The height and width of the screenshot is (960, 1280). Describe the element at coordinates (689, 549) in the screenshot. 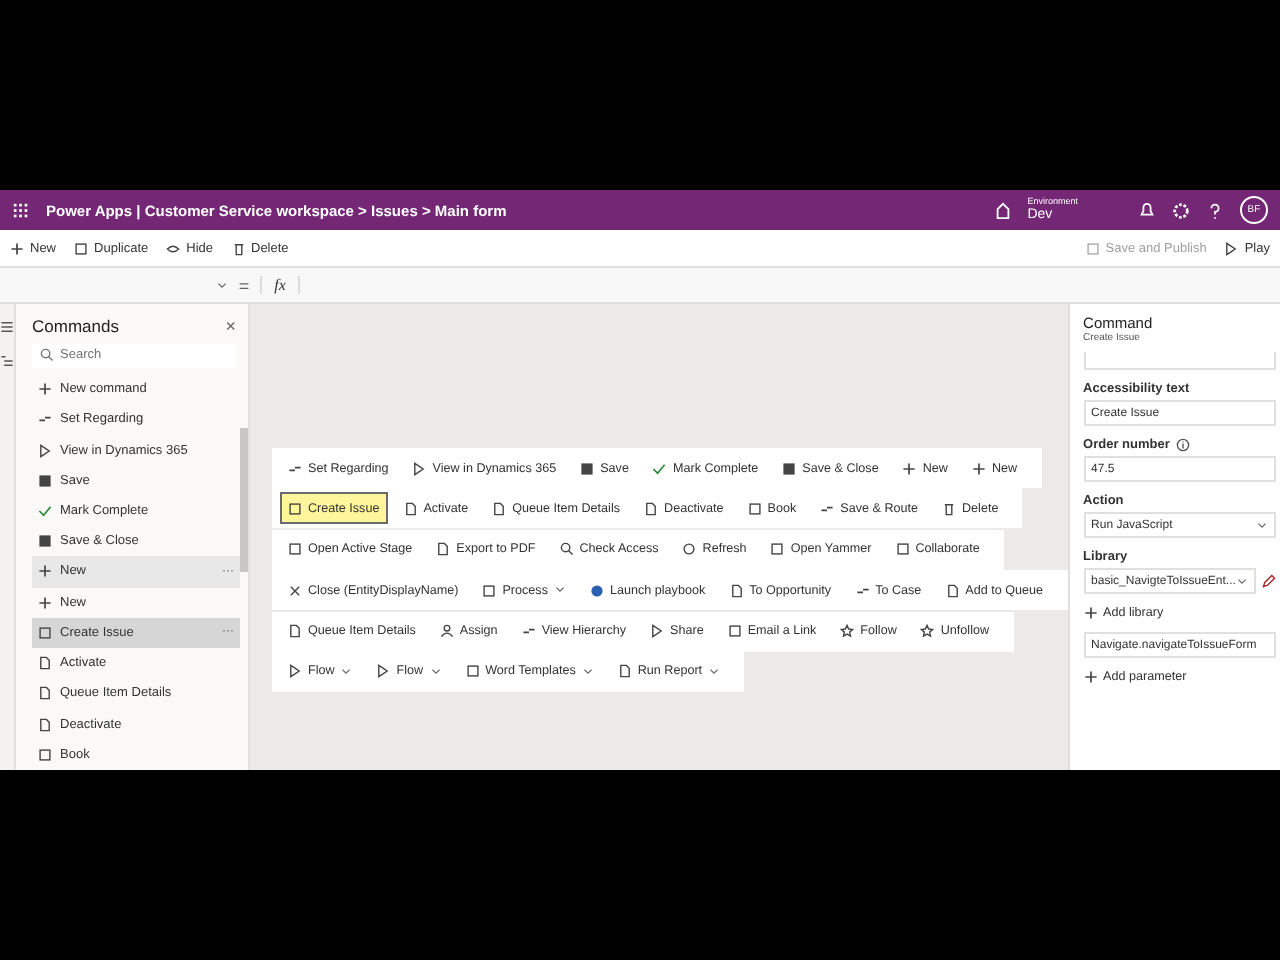

I see `circle-icon` at that location.